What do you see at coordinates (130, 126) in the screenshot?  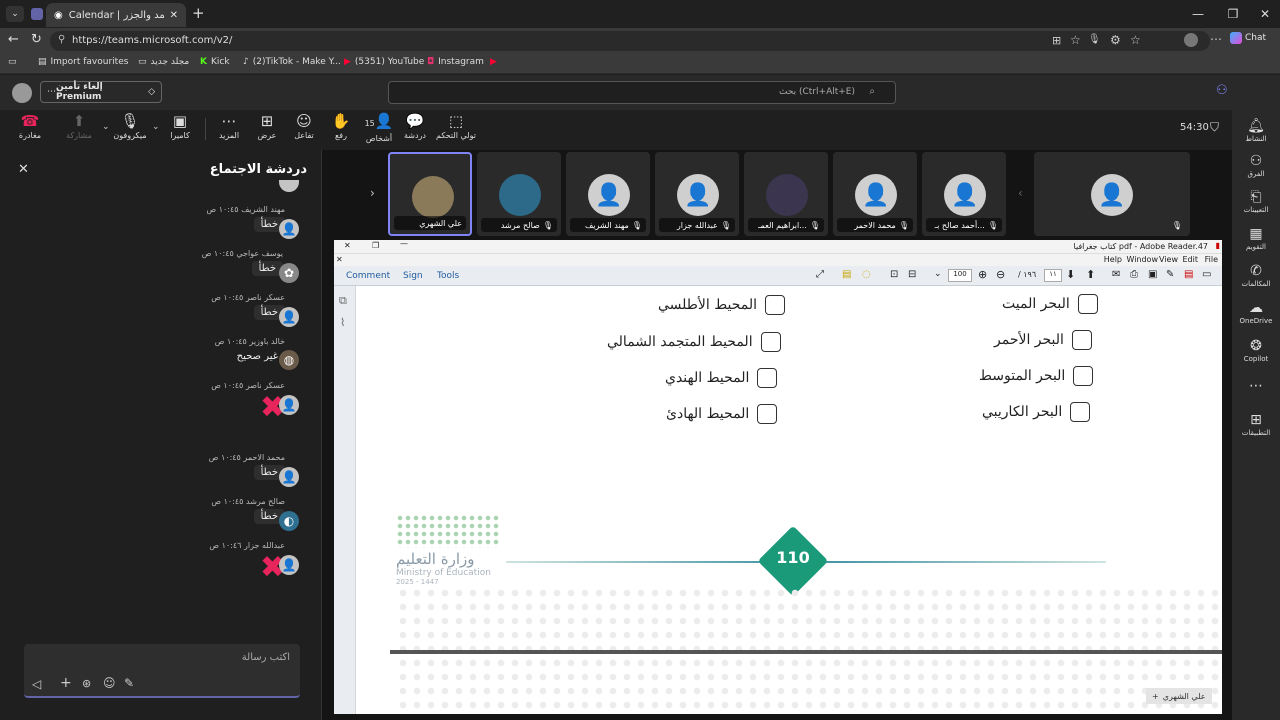 I see `mic-button: 🎙 ميكروفون` at bounding box center [130, 126].